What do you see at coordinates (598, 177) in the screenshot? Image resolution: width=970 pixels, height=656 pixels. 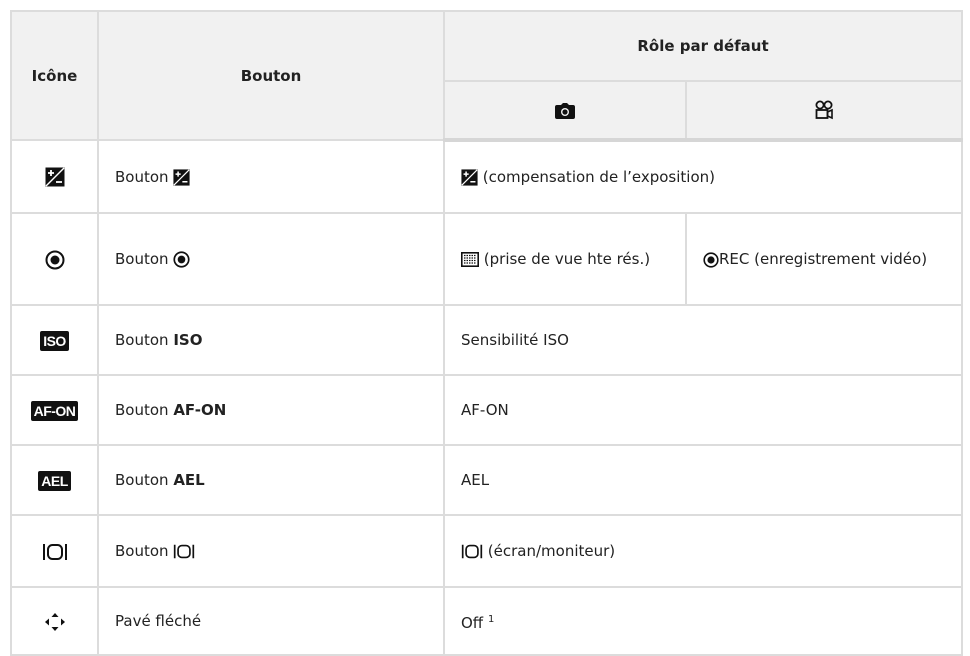 I see `role-text: (compensation de l’exposition)` at bounding box center [598, 177].